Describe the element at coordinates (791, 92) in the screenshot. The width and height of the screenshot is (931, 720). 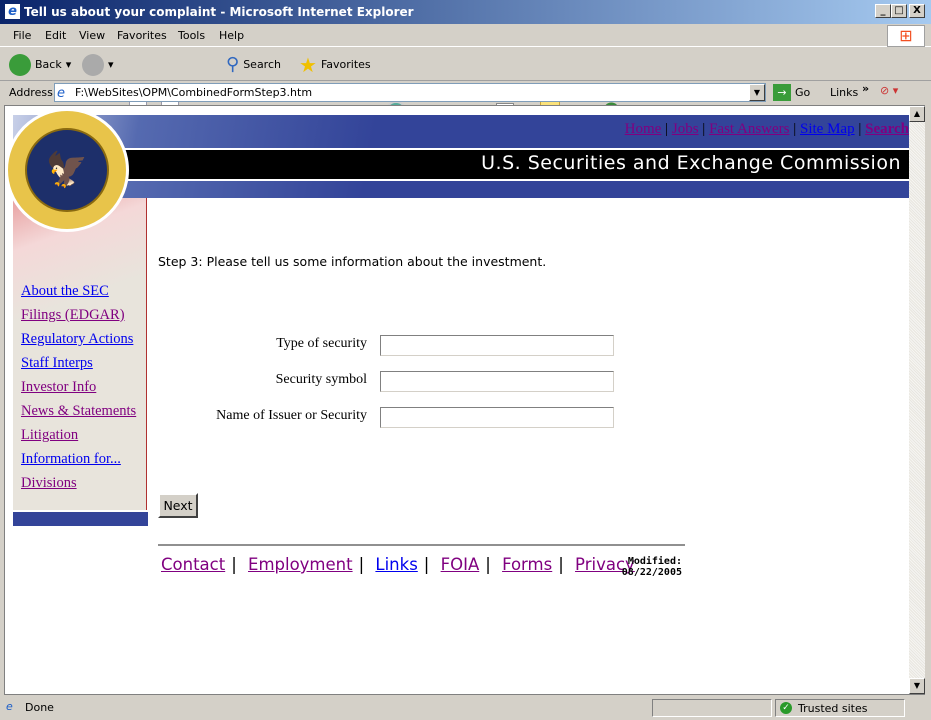
I see `go-button: → Go` at that location.